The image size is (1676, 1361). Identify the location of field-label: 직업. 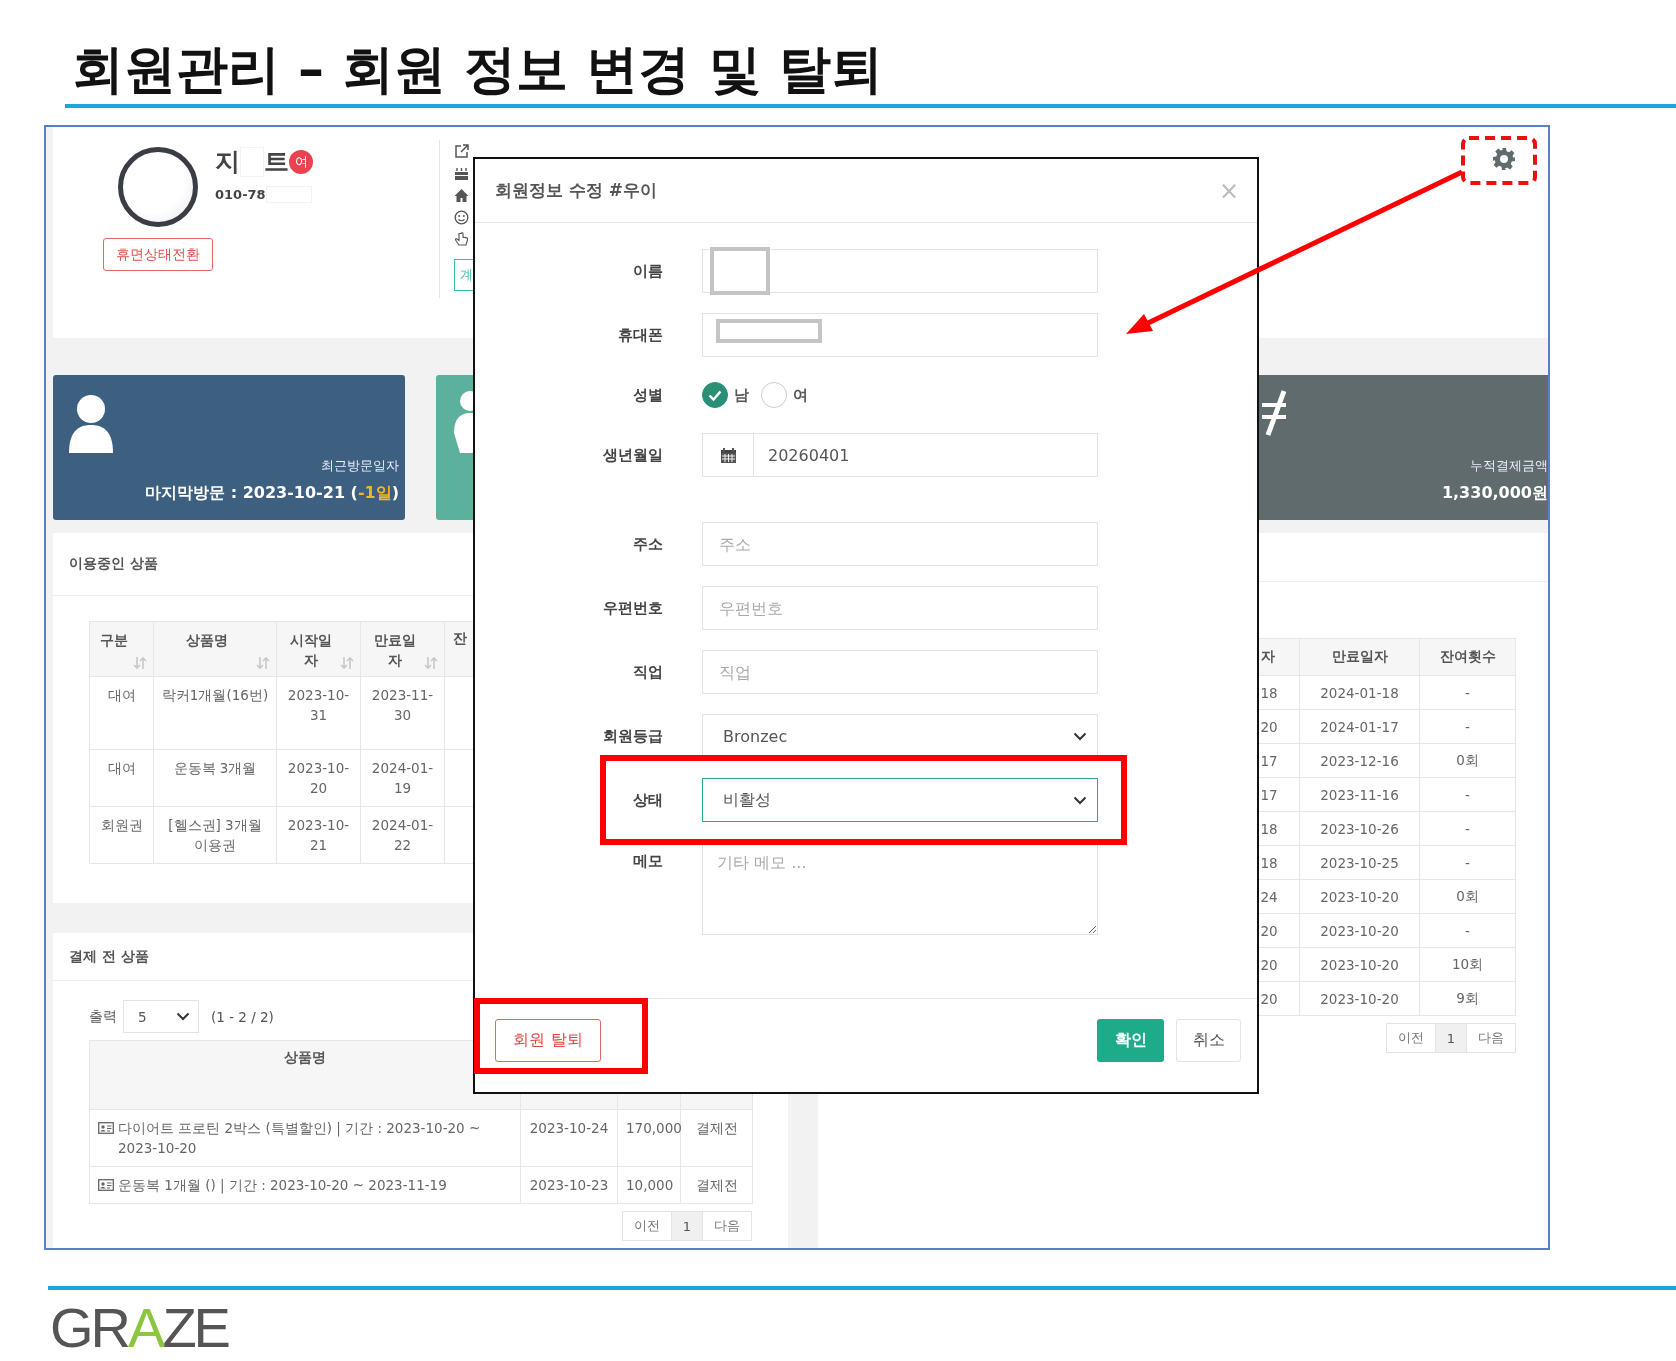
(648, 672).